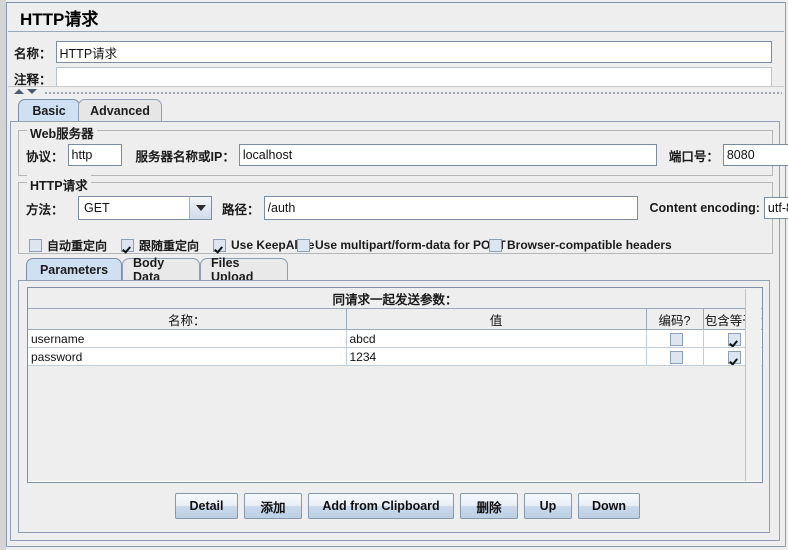  I want to click on server-label: 服务器名称或IP：, so click(185, 156).